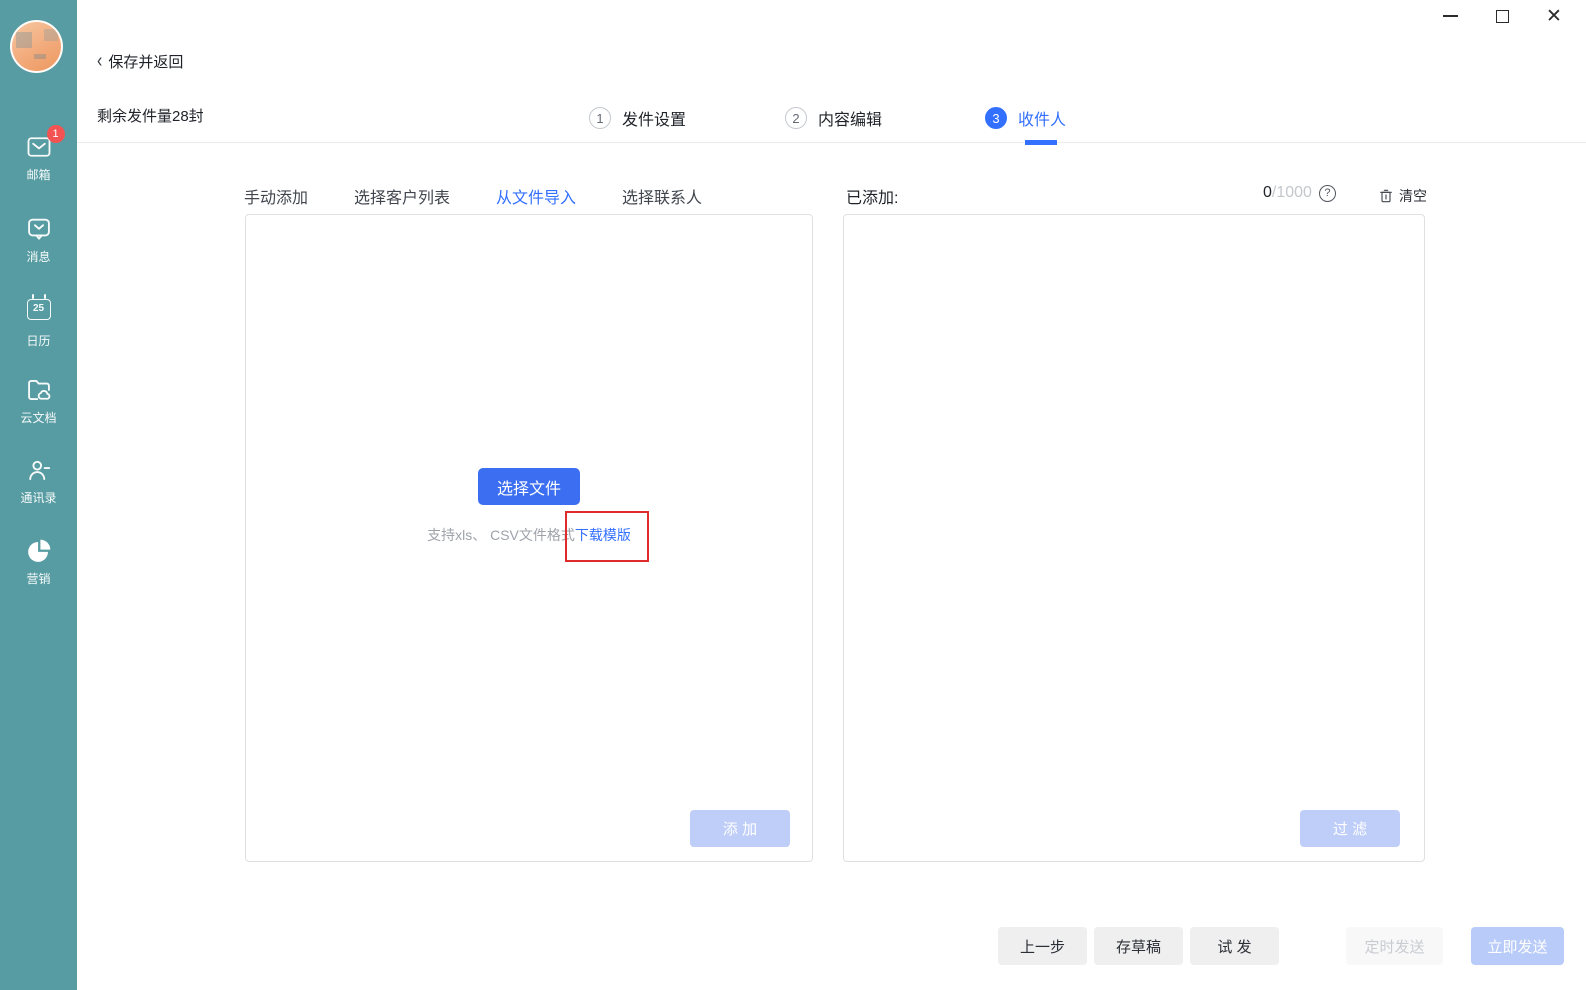 The height and width of the screenshot is (990, 1586). I want to click on sidebar-item-contacts: 通讯录, so click(38, 481).